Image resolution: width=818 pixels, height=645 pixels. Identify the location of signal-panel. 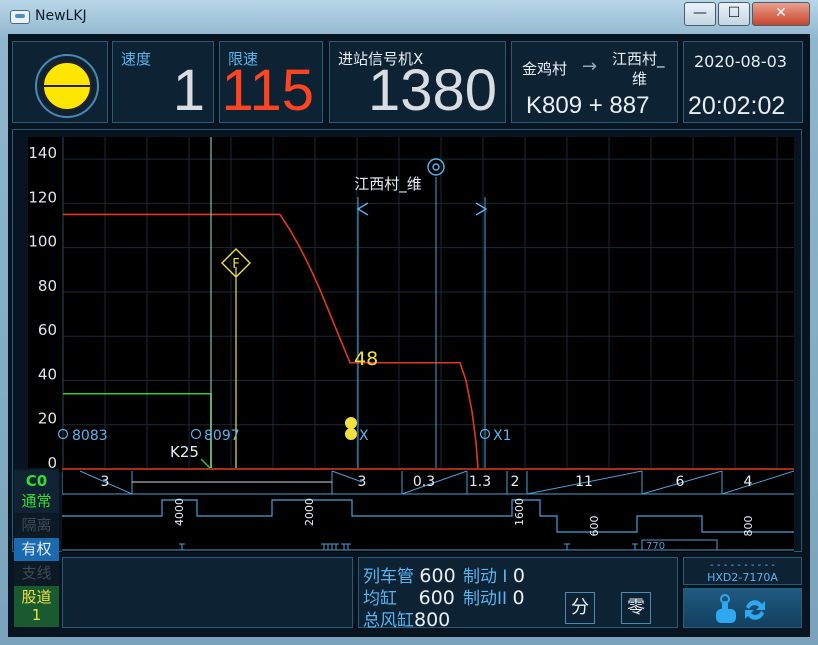
(60, 82).